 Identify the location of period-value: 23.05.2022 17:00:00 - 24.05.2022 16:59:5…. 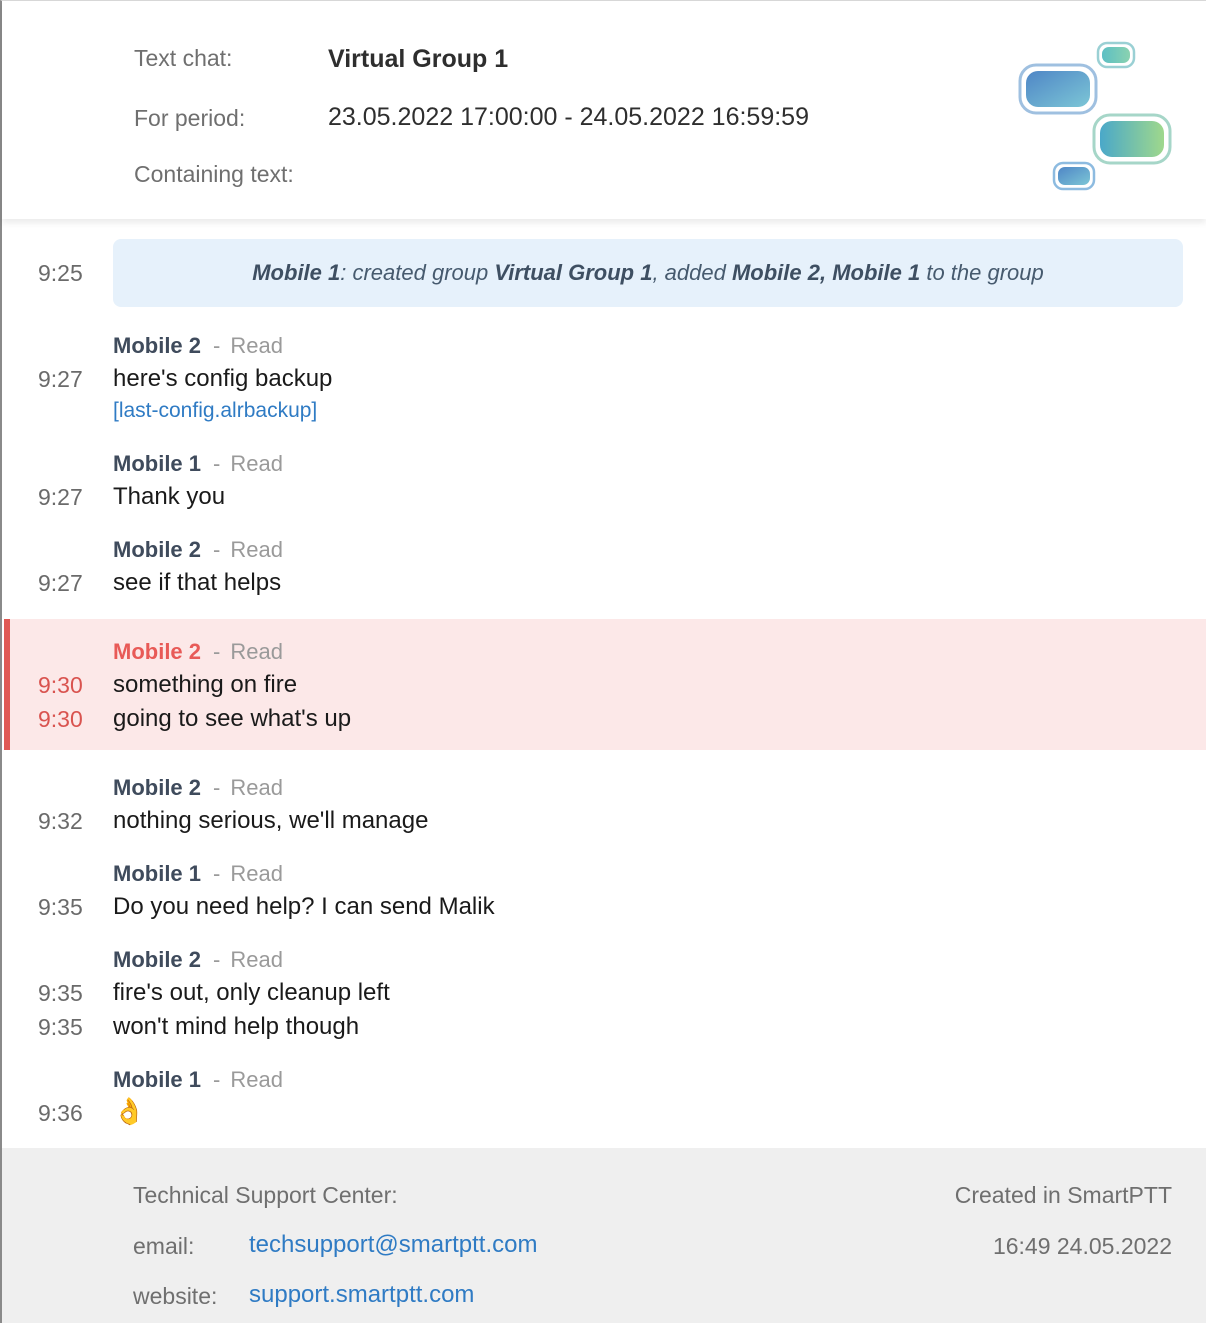
(568, 117).